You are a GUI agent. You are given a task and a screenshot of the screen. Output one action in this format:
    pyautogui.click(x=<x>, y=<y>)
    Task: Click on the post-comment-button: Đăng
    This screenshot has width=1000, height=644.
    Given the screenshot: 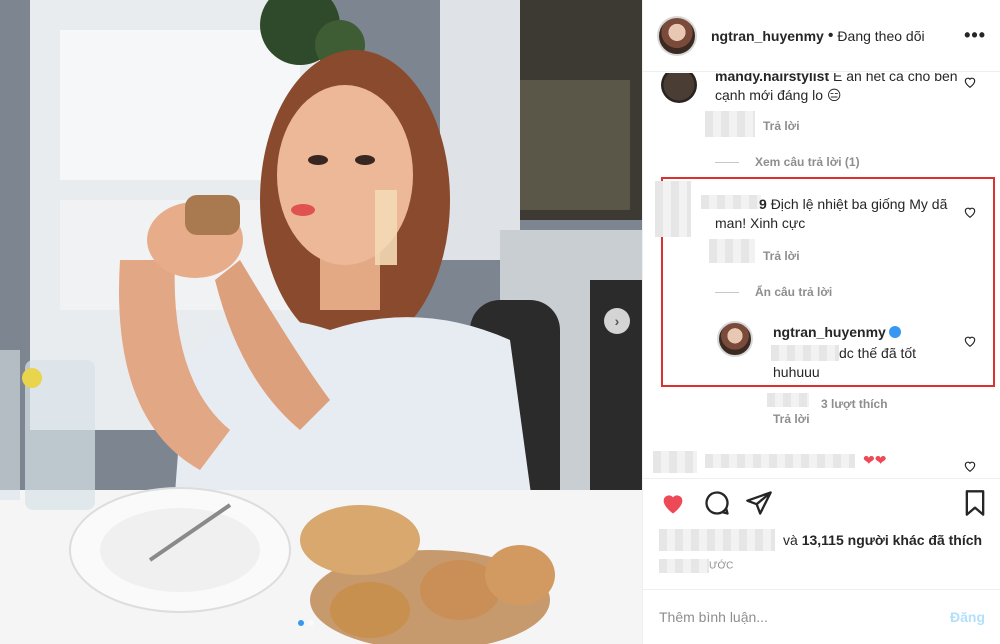 What is the action you would take?
    pyautogui.click(x=967, y=617)
    